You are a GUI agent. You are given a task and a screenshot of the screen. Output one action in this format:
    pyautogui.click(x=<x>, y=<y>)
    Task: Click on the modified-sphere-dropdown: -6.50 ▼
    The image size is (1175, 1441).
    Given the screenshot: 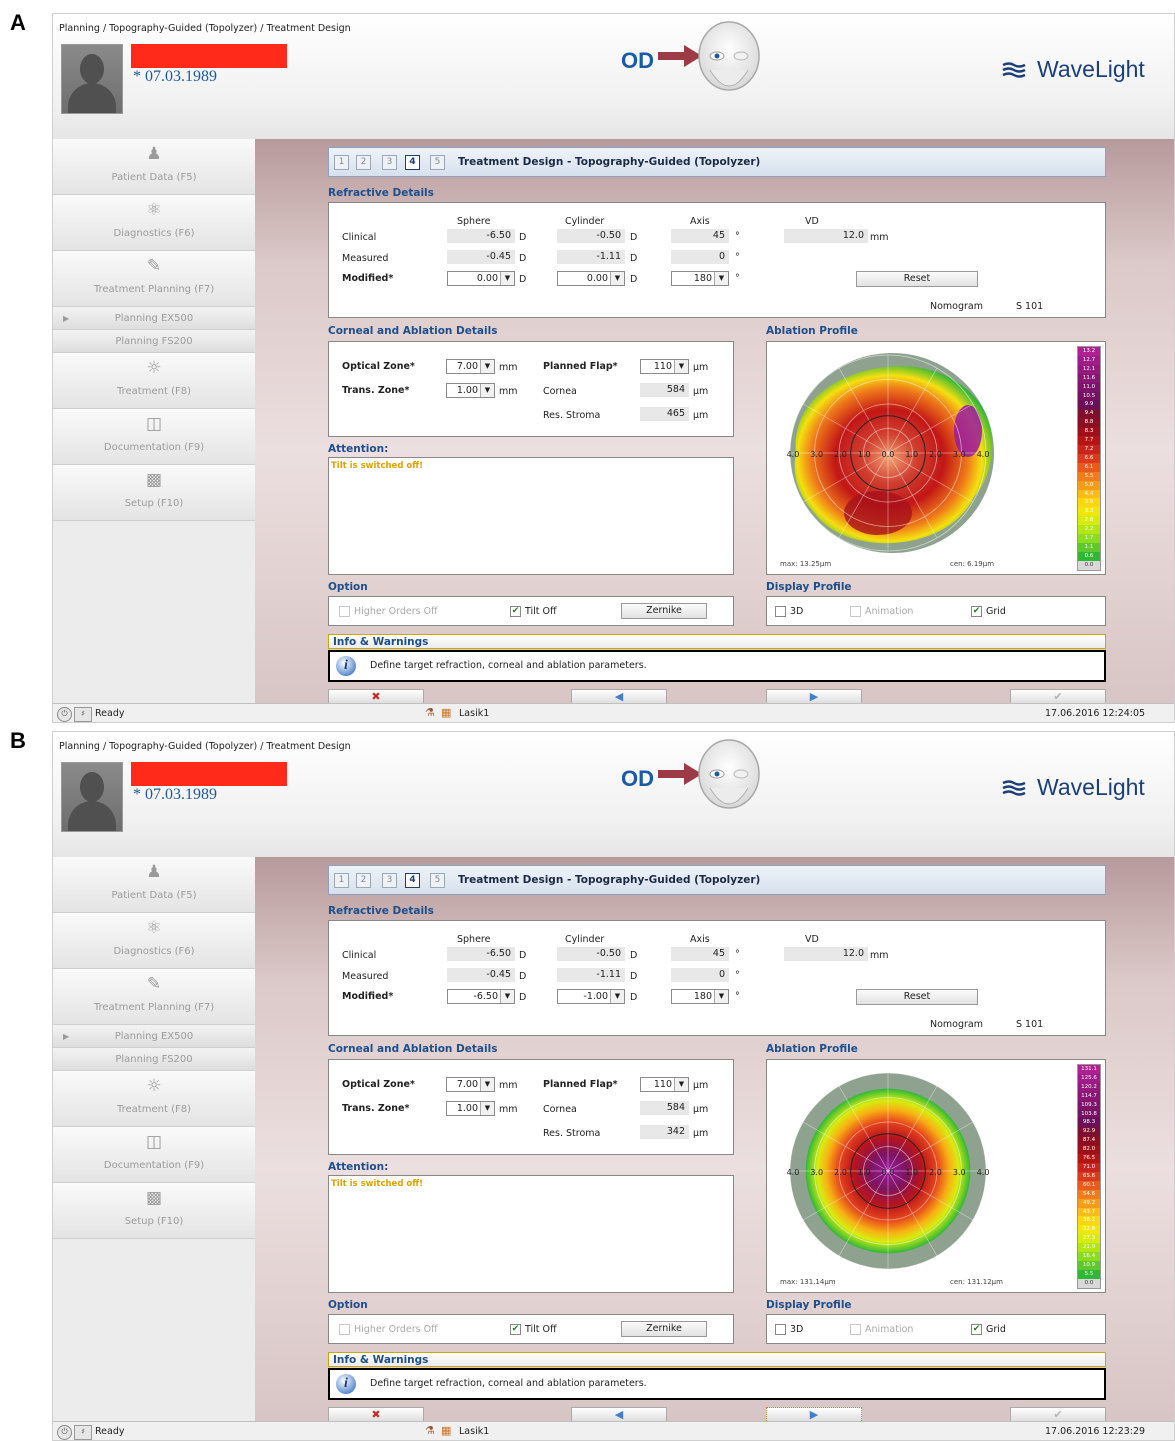 What is the action you would take?
    pyautogui.click(x=481, y=996)
    